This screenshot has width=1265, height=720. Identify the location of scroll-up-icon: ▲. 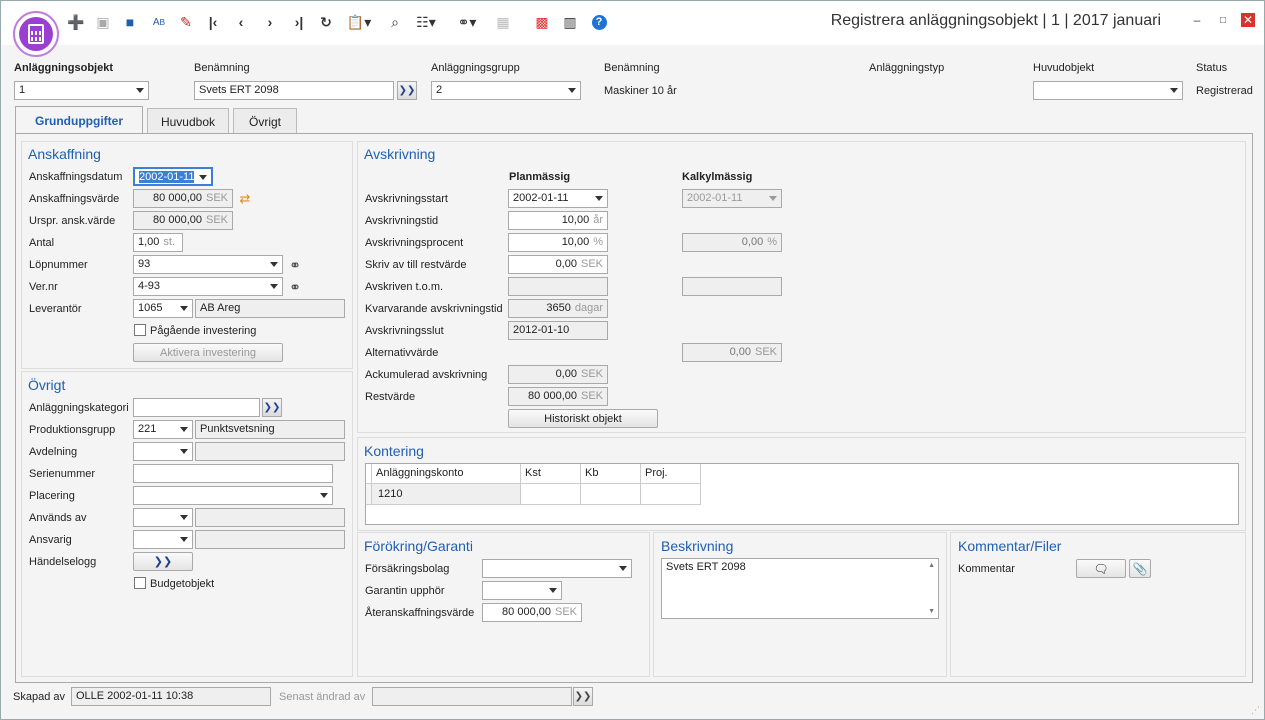
(931, 565).